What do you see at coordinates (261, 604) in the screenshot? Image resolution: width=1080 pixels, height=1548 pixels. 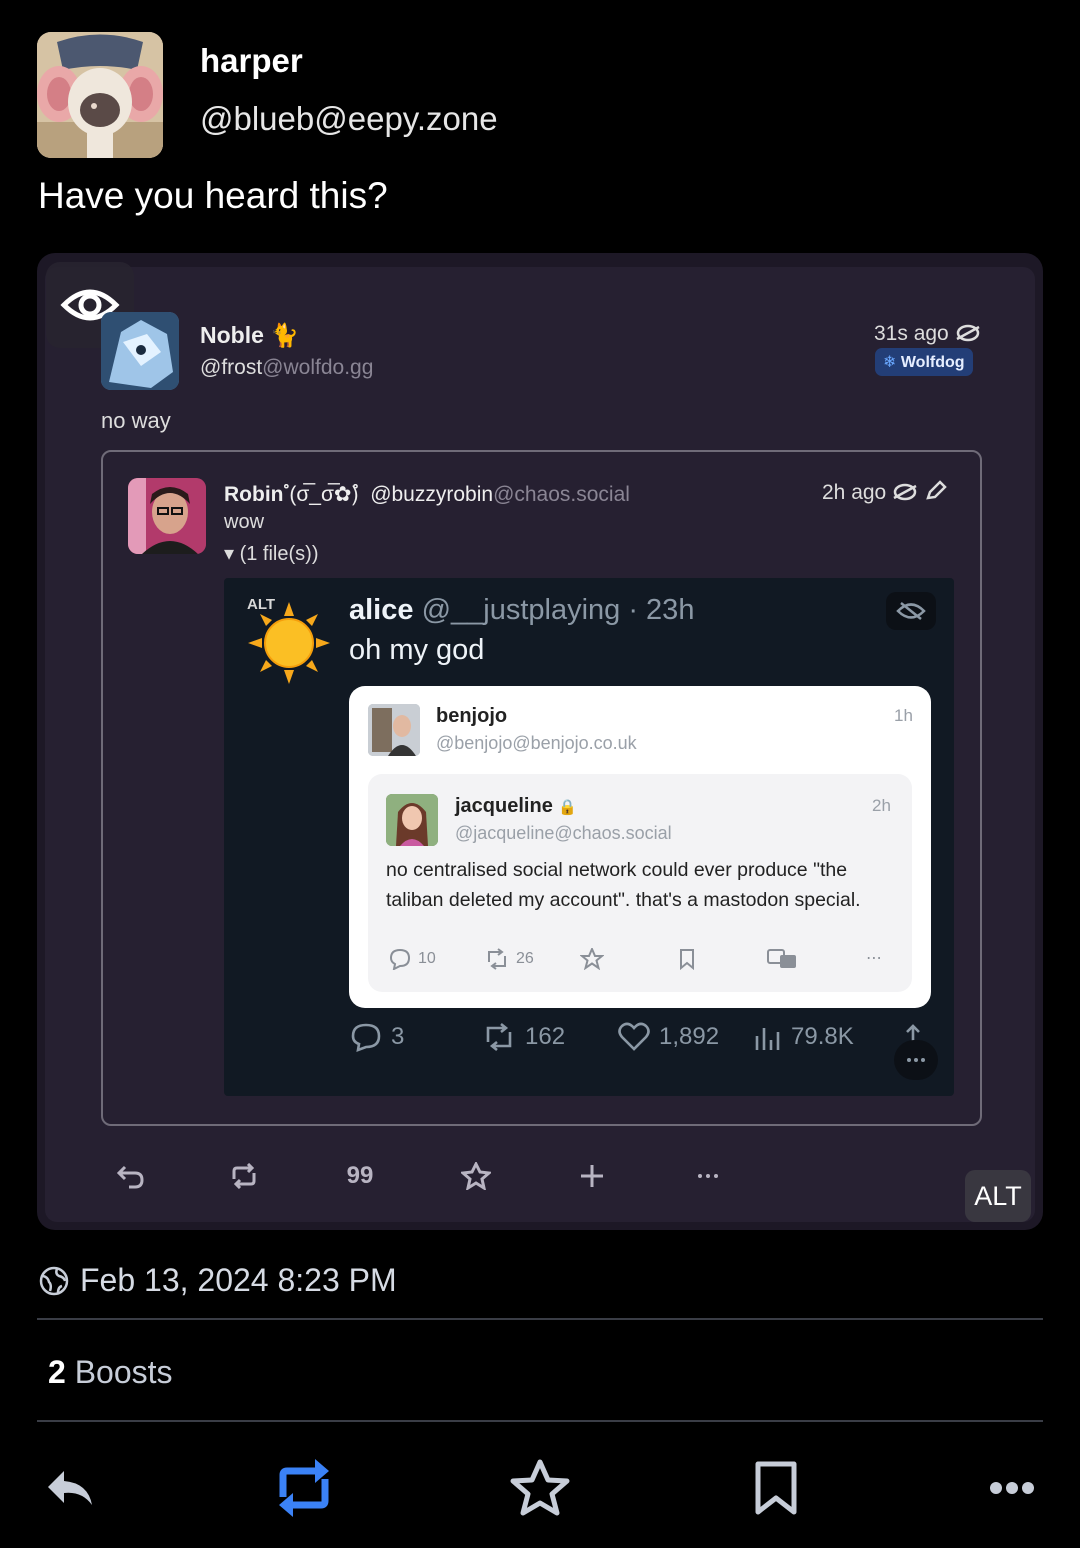 I see `tweet-alt-label: ALT` at bounding box center [261, 604].